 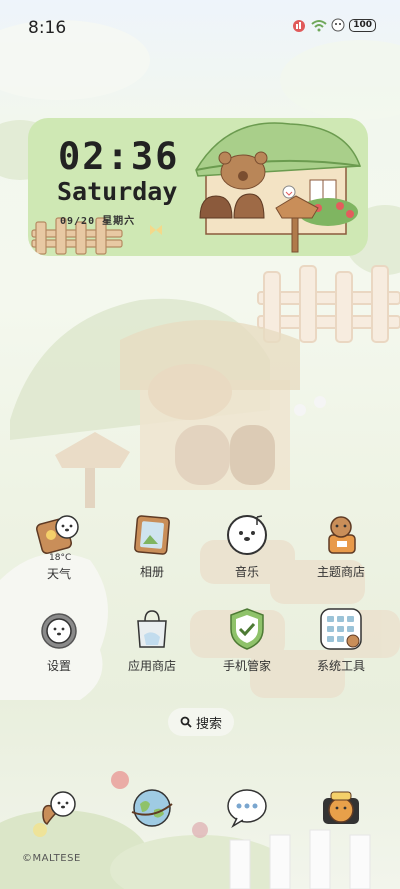 I want to click on photo-frame-icon, so click(x=152, y=535).